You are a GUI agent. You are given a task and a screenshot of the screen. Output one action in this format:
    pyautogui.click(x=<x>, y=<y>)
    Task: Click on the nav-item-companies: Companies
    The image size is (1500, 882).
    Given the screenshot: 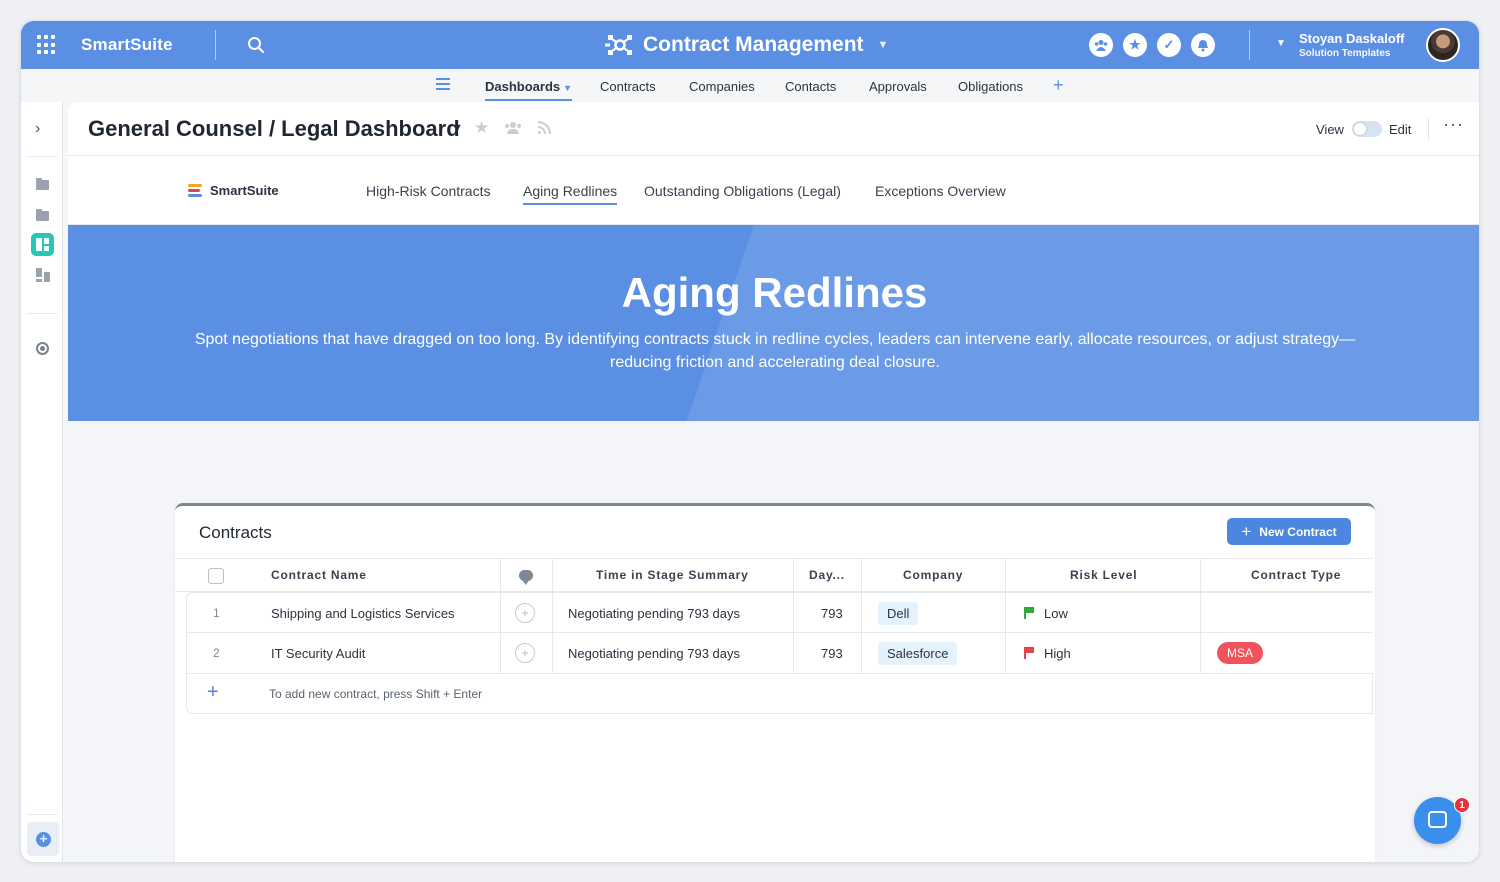 What is the action you would take?
    pyautogui.click(x=722, y=86)
    